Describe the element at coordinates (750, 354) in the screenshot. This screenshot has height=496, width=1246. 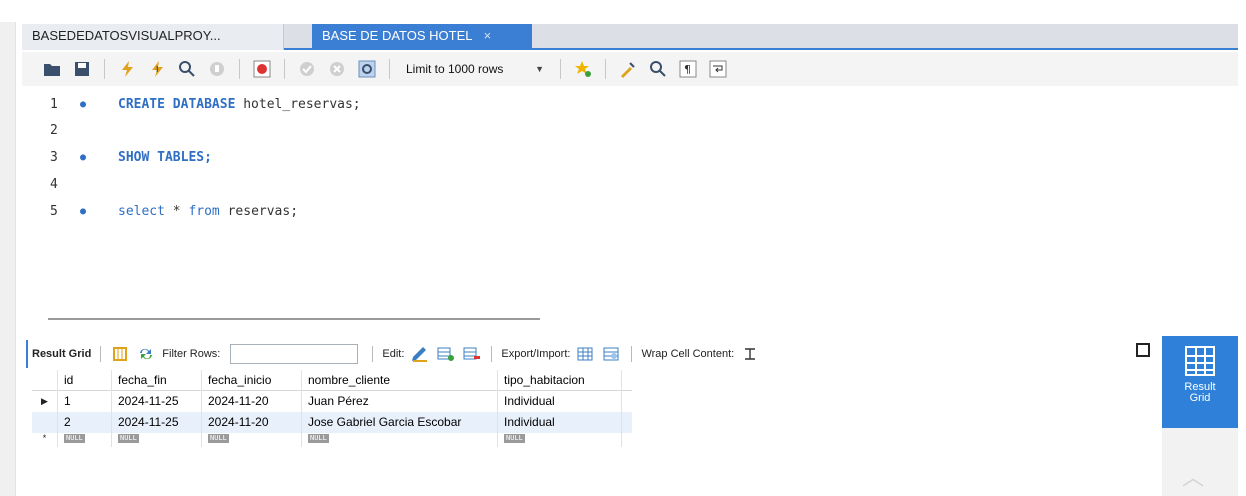
I see `wrap-cell-icon` at that location.